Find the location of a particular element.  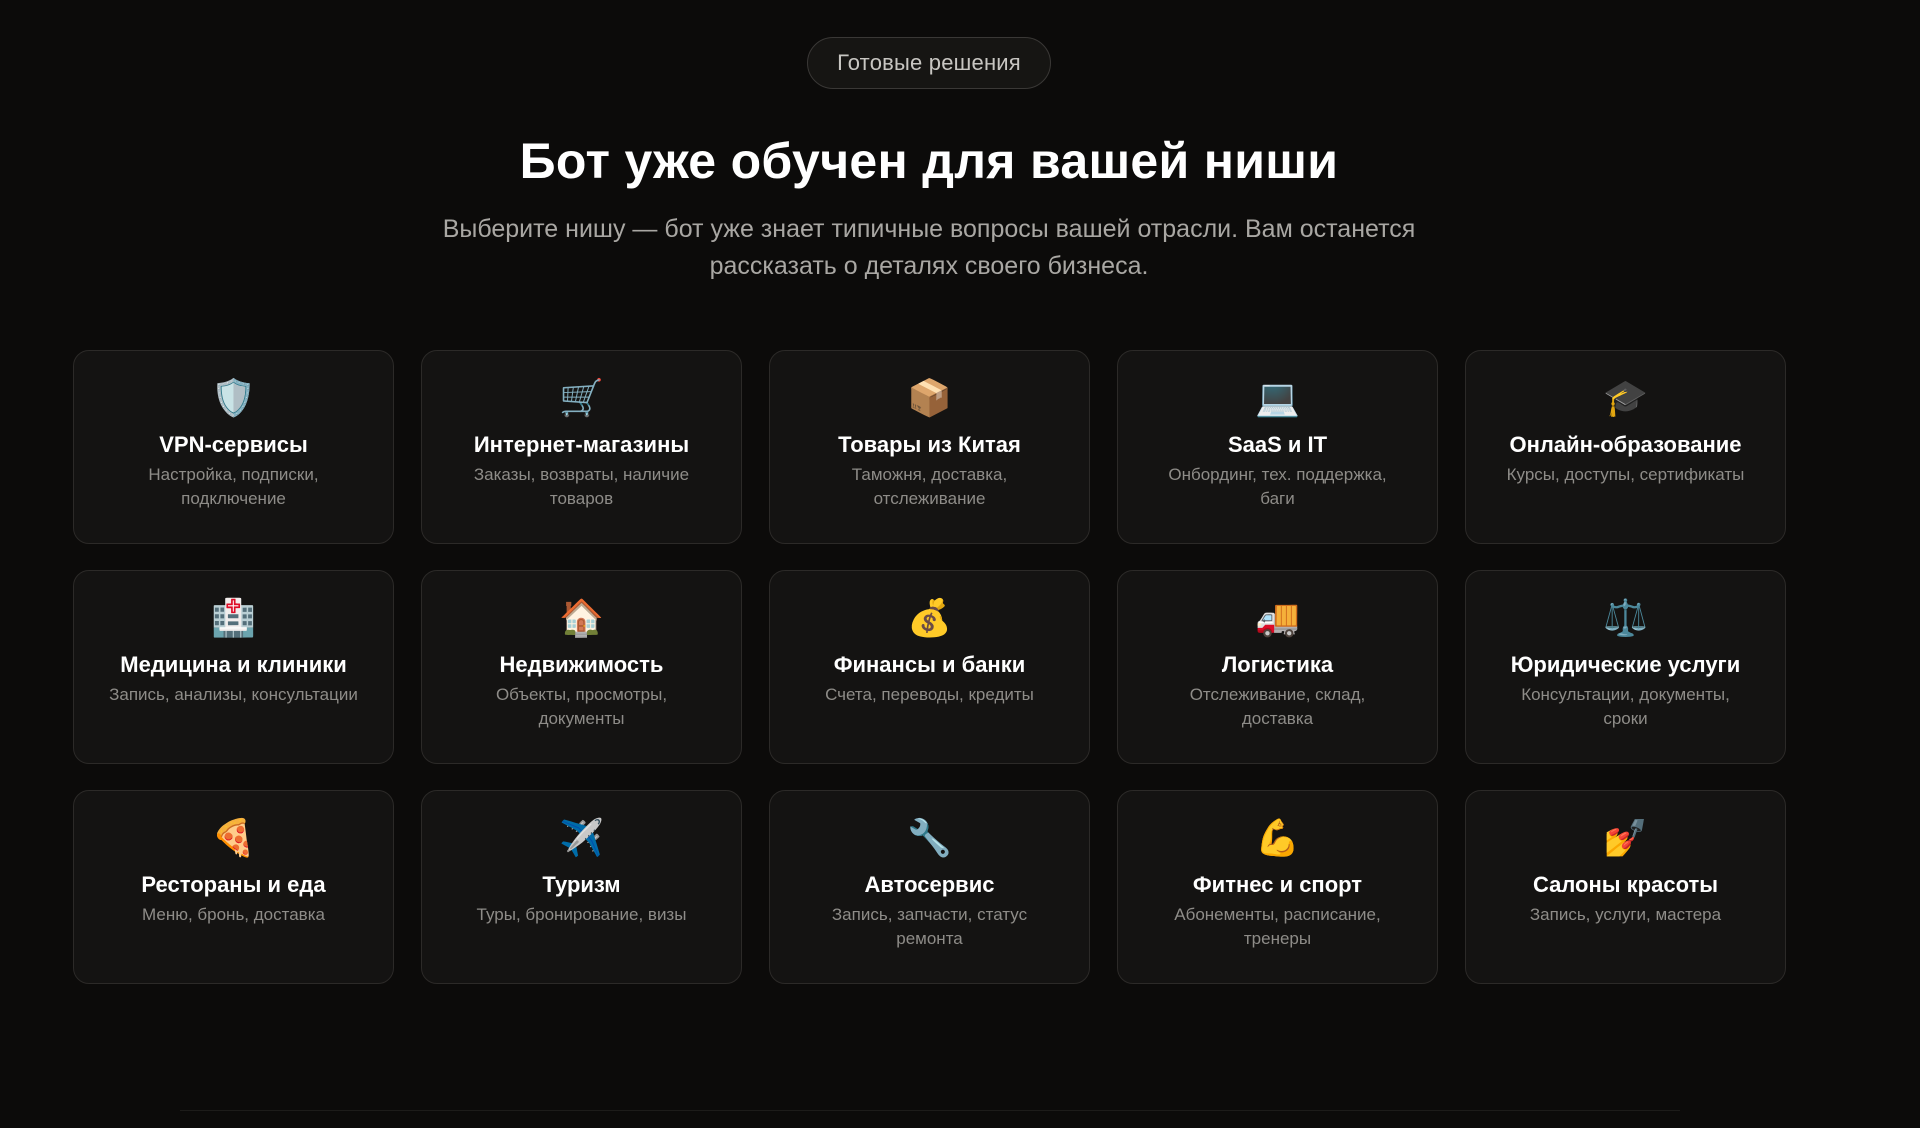

niche-card-title: Недвижимость is located at coordinates (581, 664).